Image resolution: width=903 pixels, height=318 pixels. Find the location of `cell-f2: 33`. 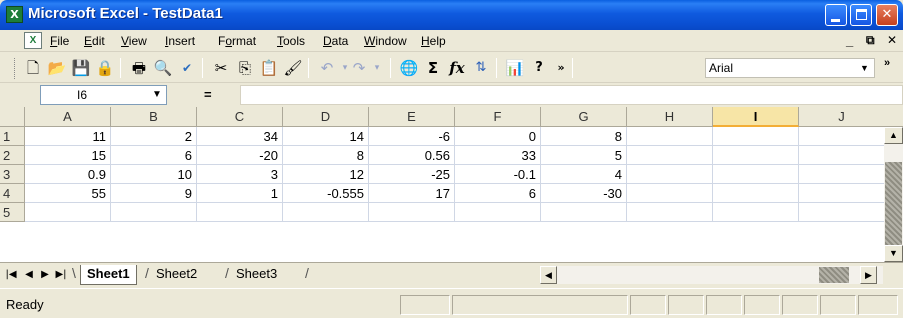

cell-f2: 33 is located at coordinates (498, 155).